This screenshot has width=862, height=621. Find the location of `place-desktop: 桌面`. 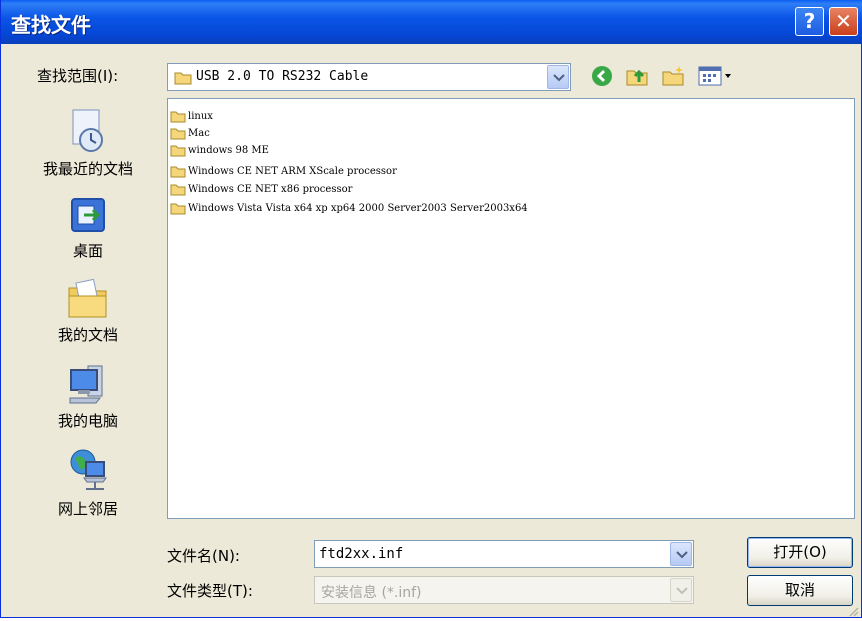

place-desktop: 桌面 is located at coordinates (88, 228).